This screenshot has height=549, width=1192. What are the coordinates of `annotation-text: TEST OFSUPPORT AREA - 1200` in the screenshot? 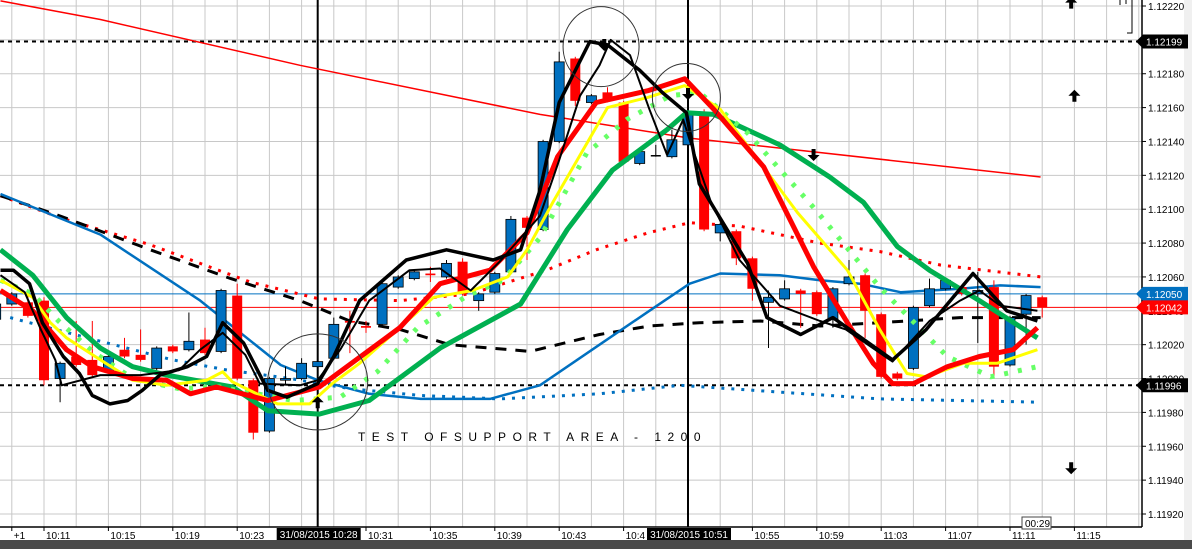 It's located at (532, 437).